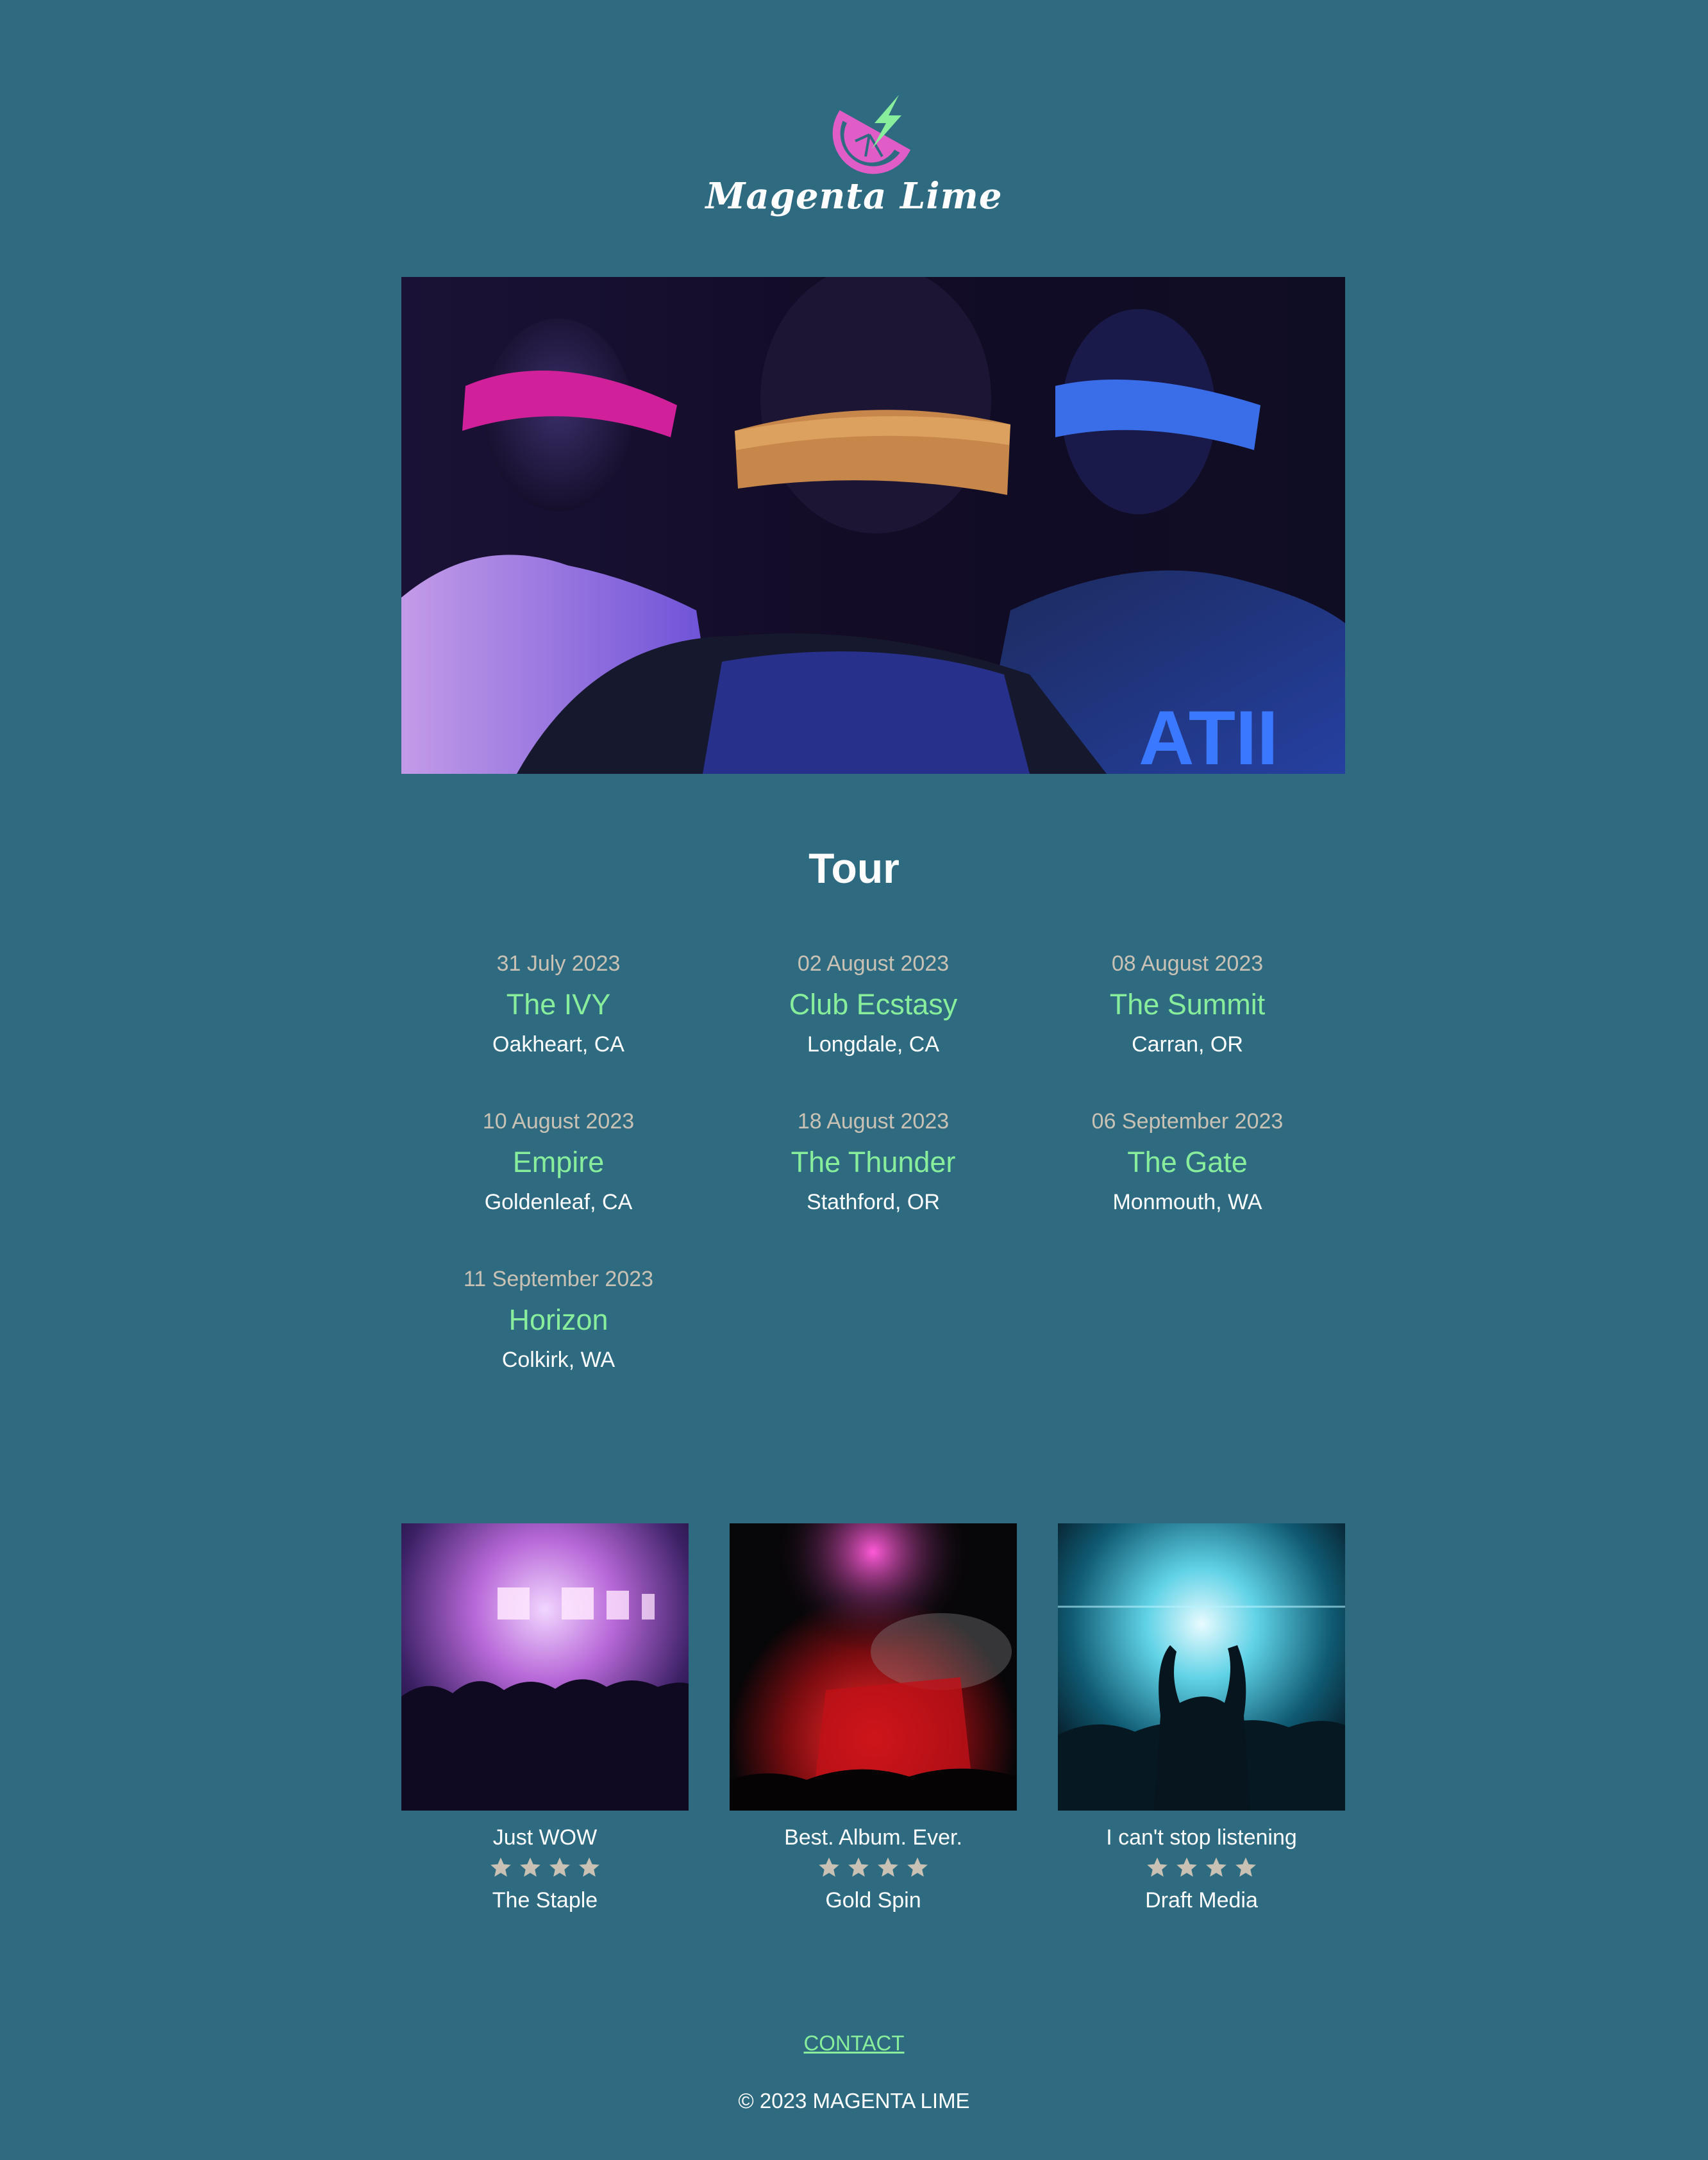 This screenshot has height=2160, width=1708. What do you see at coordinates (1187, 964) in the screenshot?
I see `event-date: 08 August 2023` at bounding box center [1187, 964].